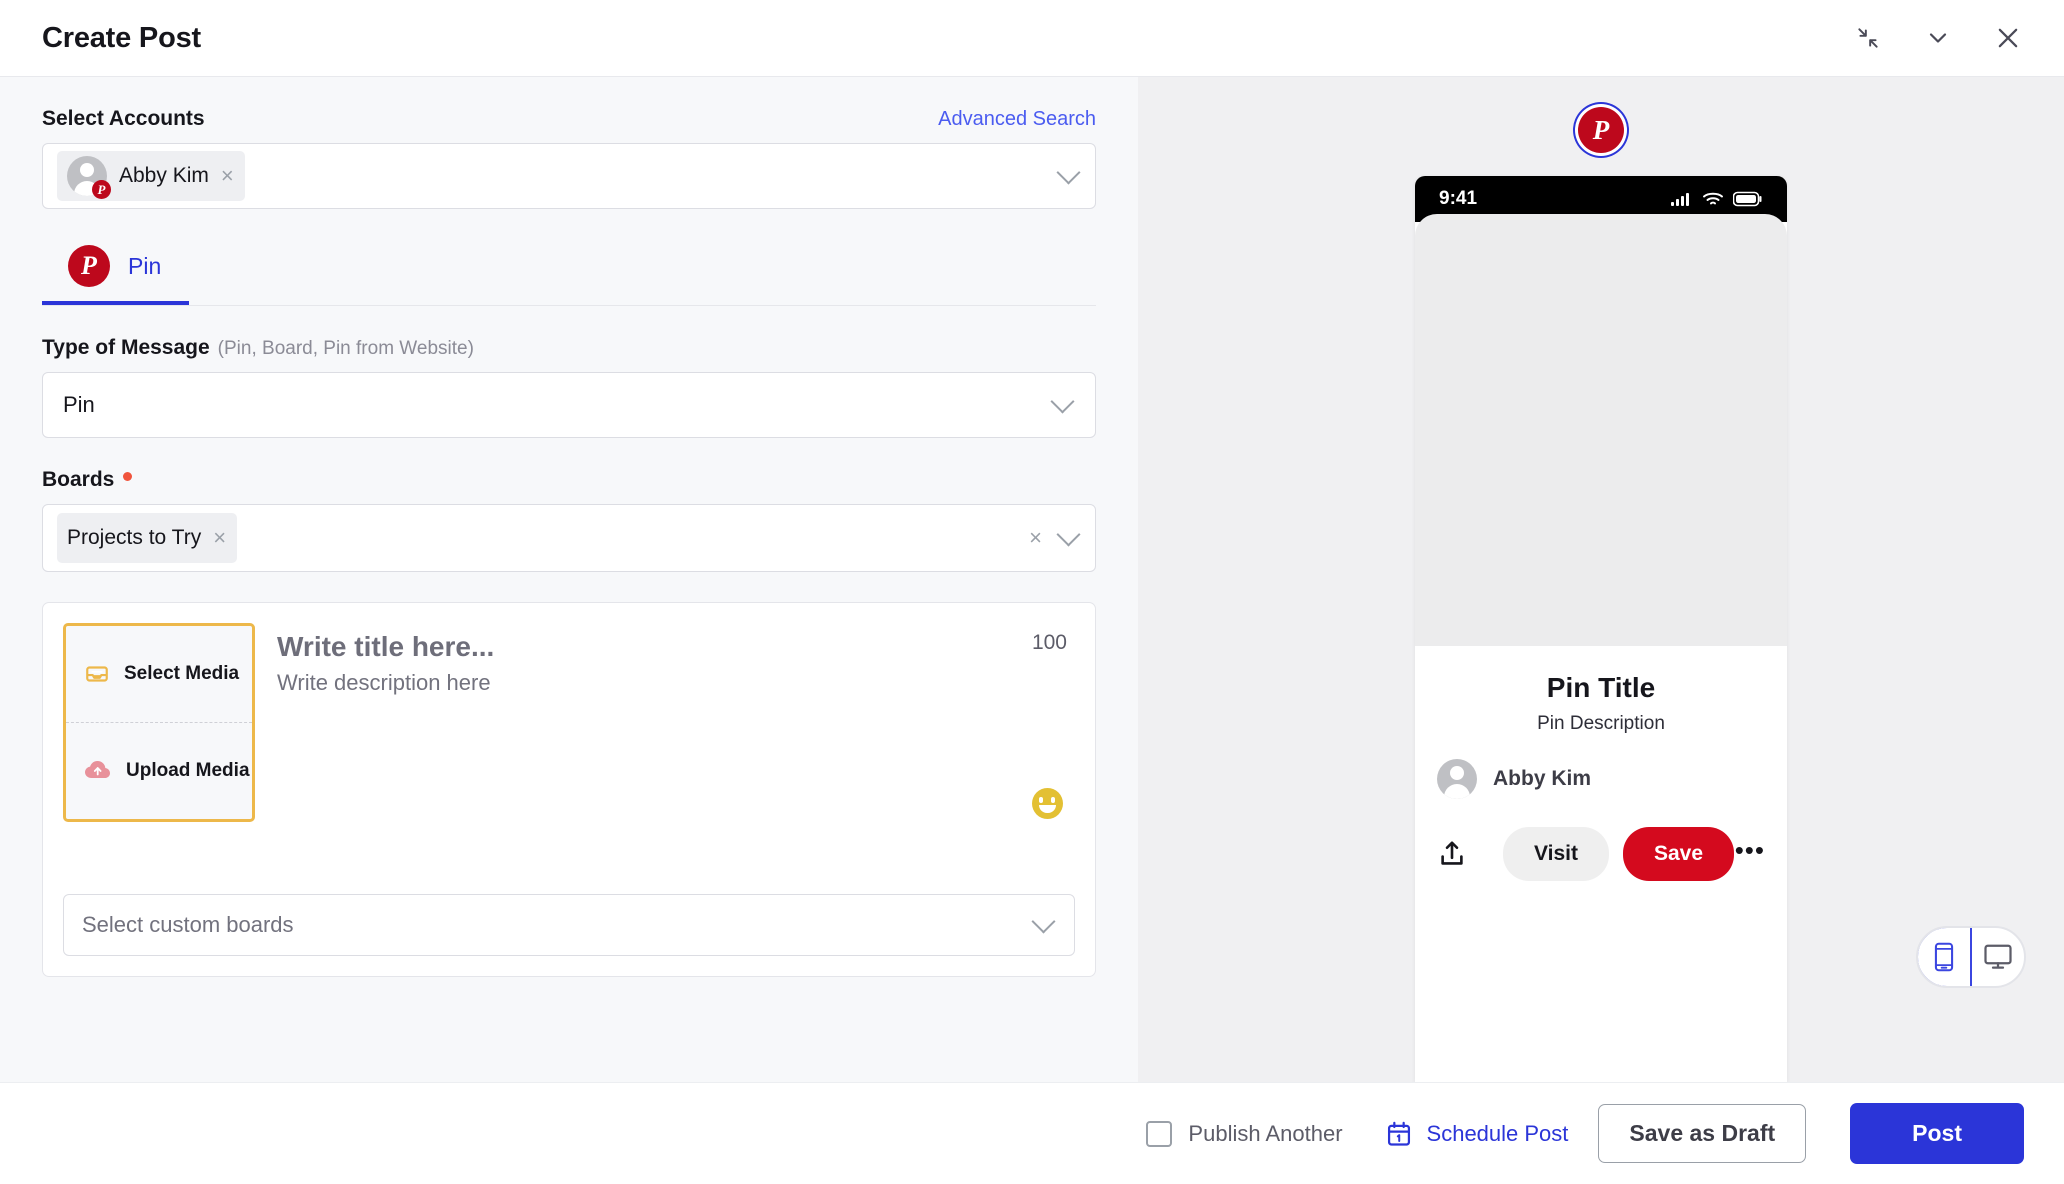  I want to click on select-accounts-field: P Abby Kim ×, so click(569, 176).